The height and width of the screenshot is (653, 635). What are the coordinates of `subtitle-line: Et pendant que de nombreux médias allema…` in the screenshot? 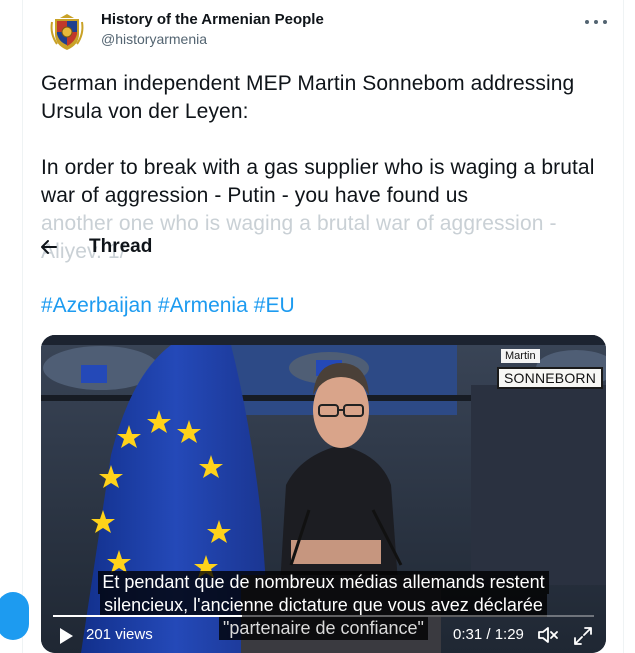 It's located at (323, 582).